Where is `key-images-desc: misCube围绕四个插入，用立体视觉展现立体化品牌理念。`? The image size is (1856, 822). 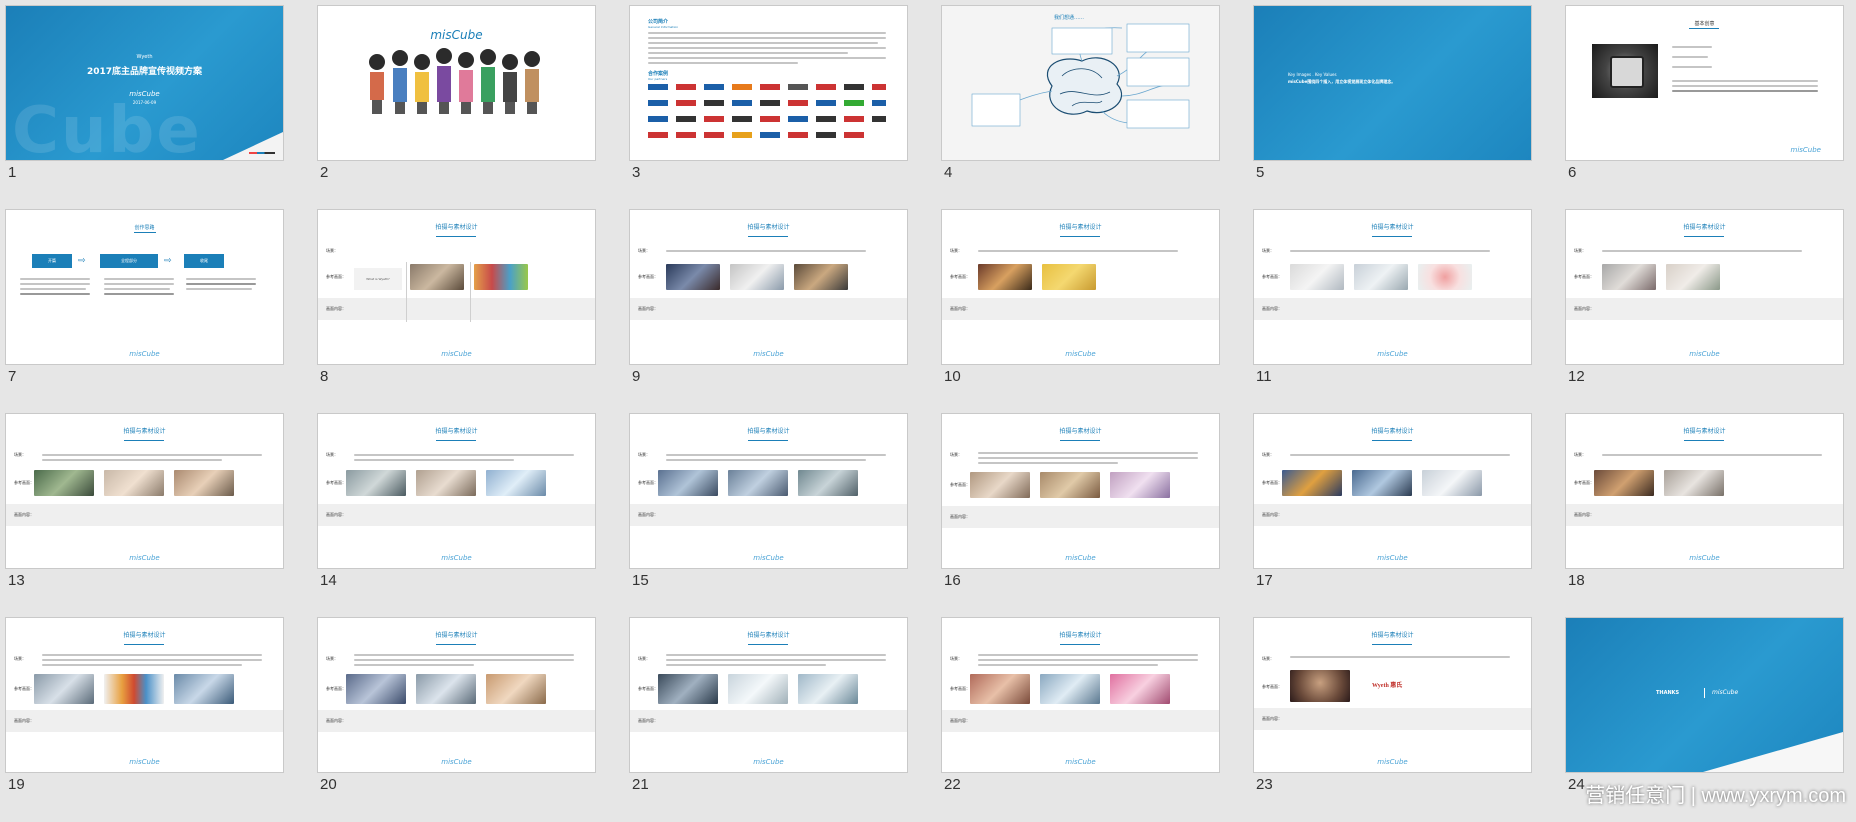 key-images-desc: misCube围绕四个插入，用立体视觉展现立体化品牌理念。 is located at coordinates (1342, 81).